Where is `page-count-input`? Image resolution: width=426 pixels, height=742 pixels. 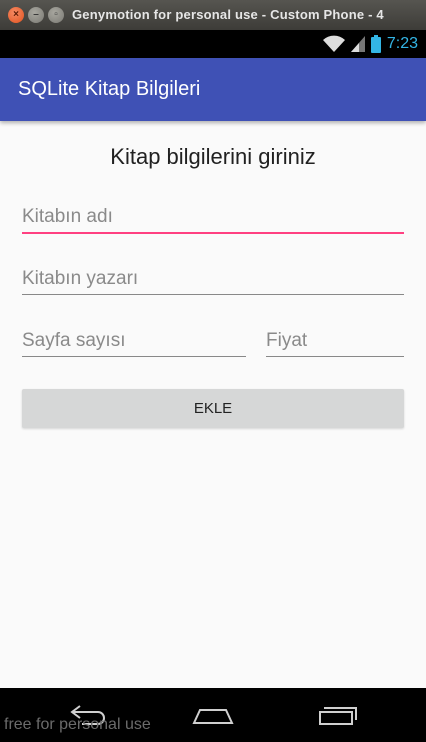 page-count-input is located at coordinates (134, 343).